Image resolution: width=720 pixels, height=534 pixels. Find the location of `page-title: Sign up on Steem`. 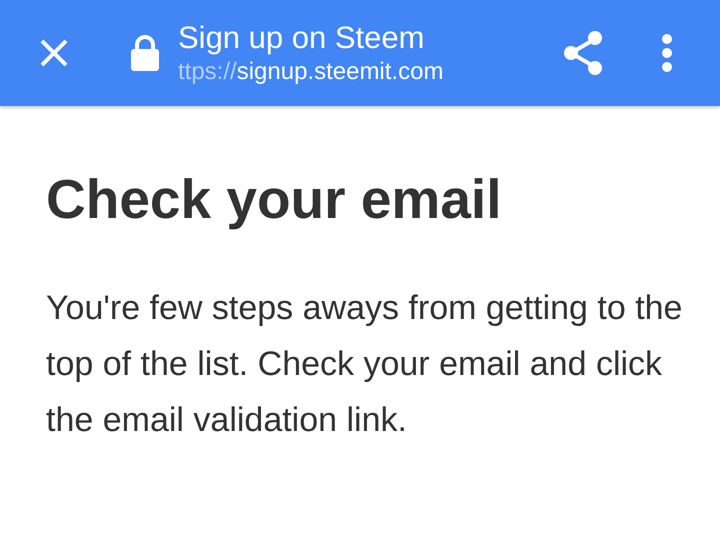

page-title: Sign up on Steem is located at coordinates (302, 38).